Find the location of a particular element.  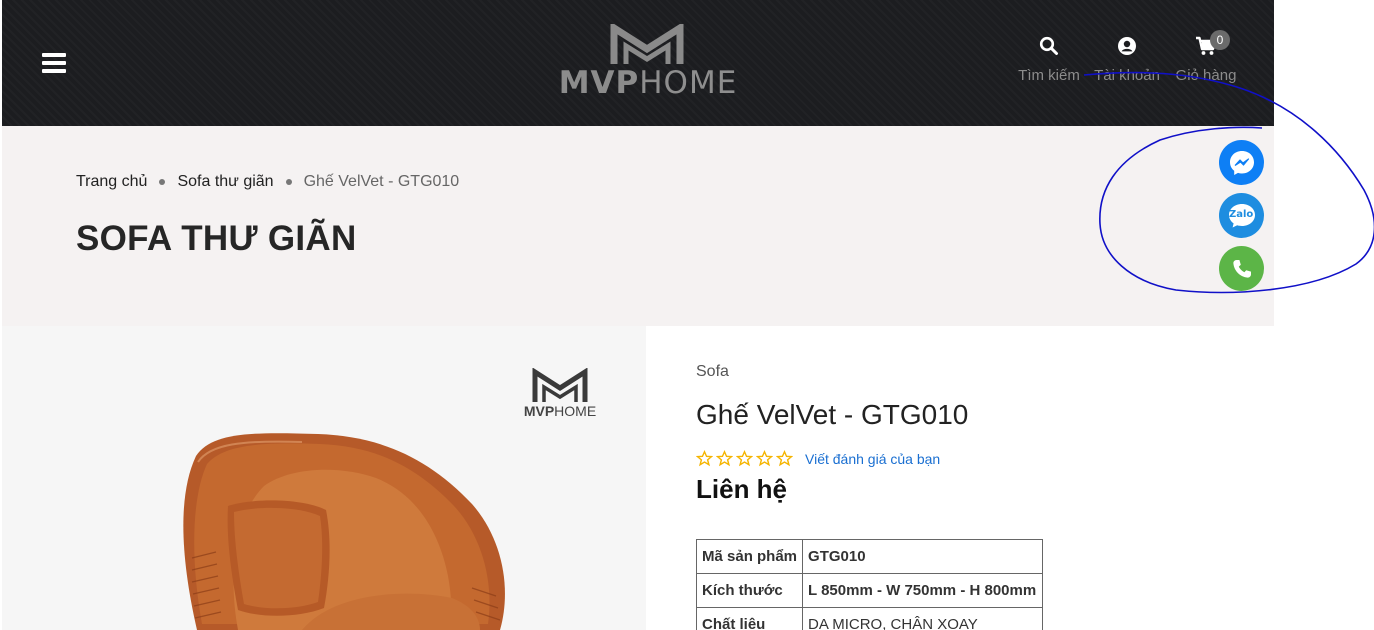

user-circle-icon is located at coordinates (1127, 46).